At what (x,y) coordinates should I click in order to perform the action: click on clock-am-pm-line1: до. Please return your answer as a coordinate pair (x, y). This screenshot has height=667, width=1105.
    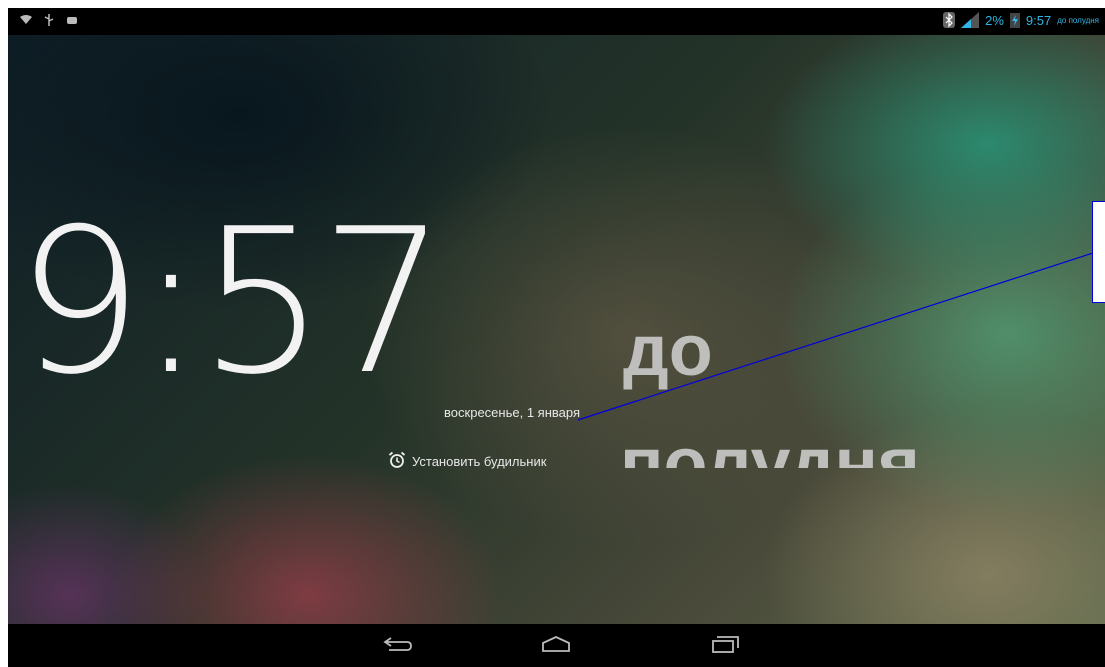
    Looking at the image, I should click on (668, 351).